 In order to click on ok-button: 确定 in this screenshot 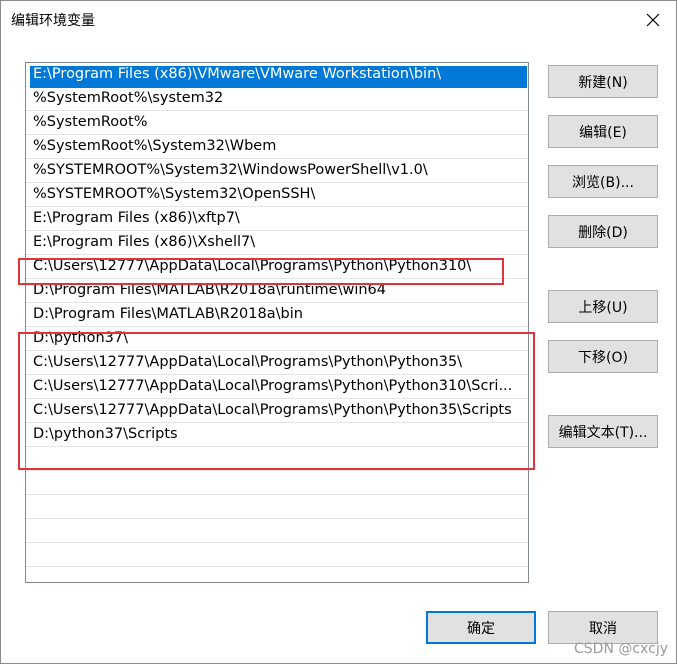, I will do `click(481, 627)`.